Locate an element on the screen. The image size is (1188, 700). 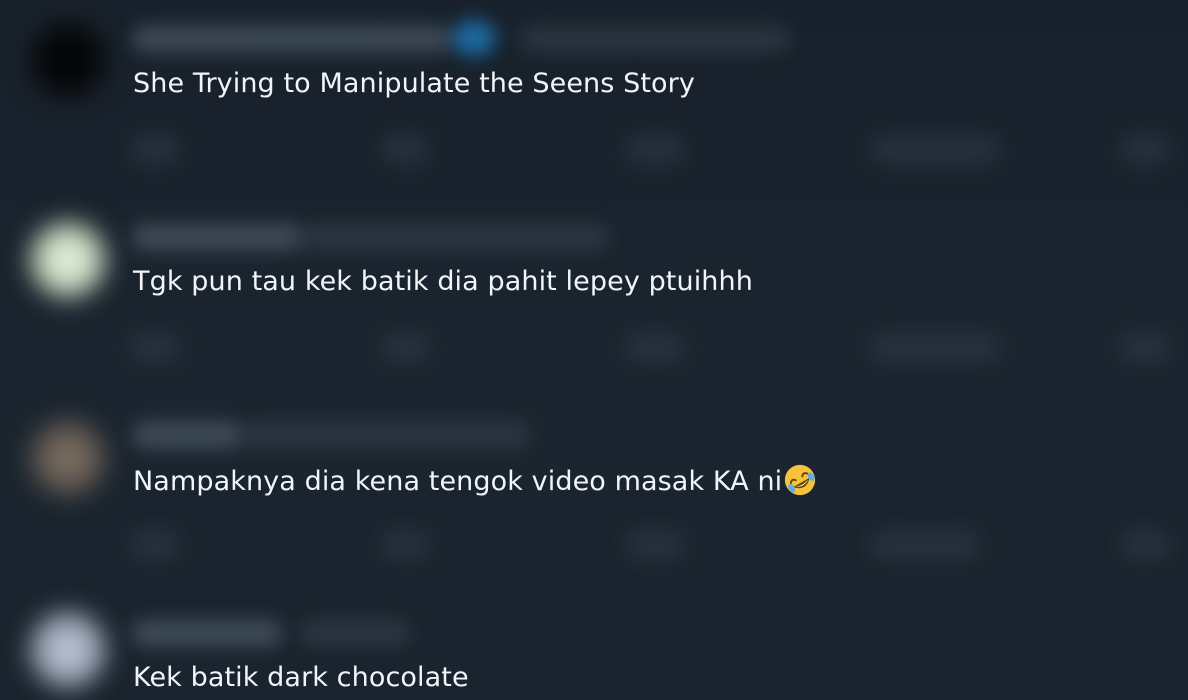
reply-text: Kek batik dark chocolate is located at coordinates (301, 677).